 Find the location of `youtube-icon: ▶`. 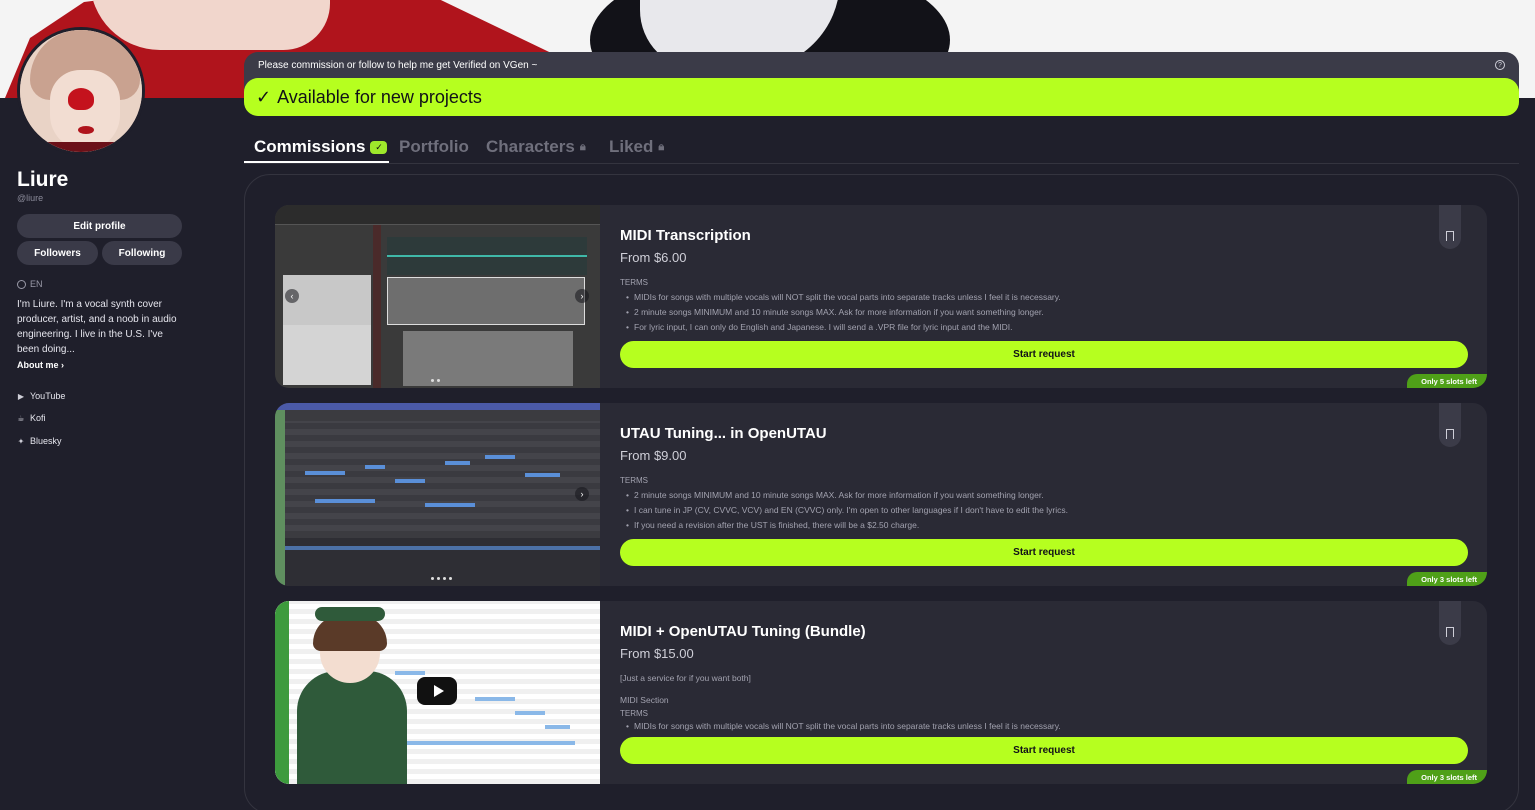

youtube-icon: ▶ is located at coordinates (21, 396).